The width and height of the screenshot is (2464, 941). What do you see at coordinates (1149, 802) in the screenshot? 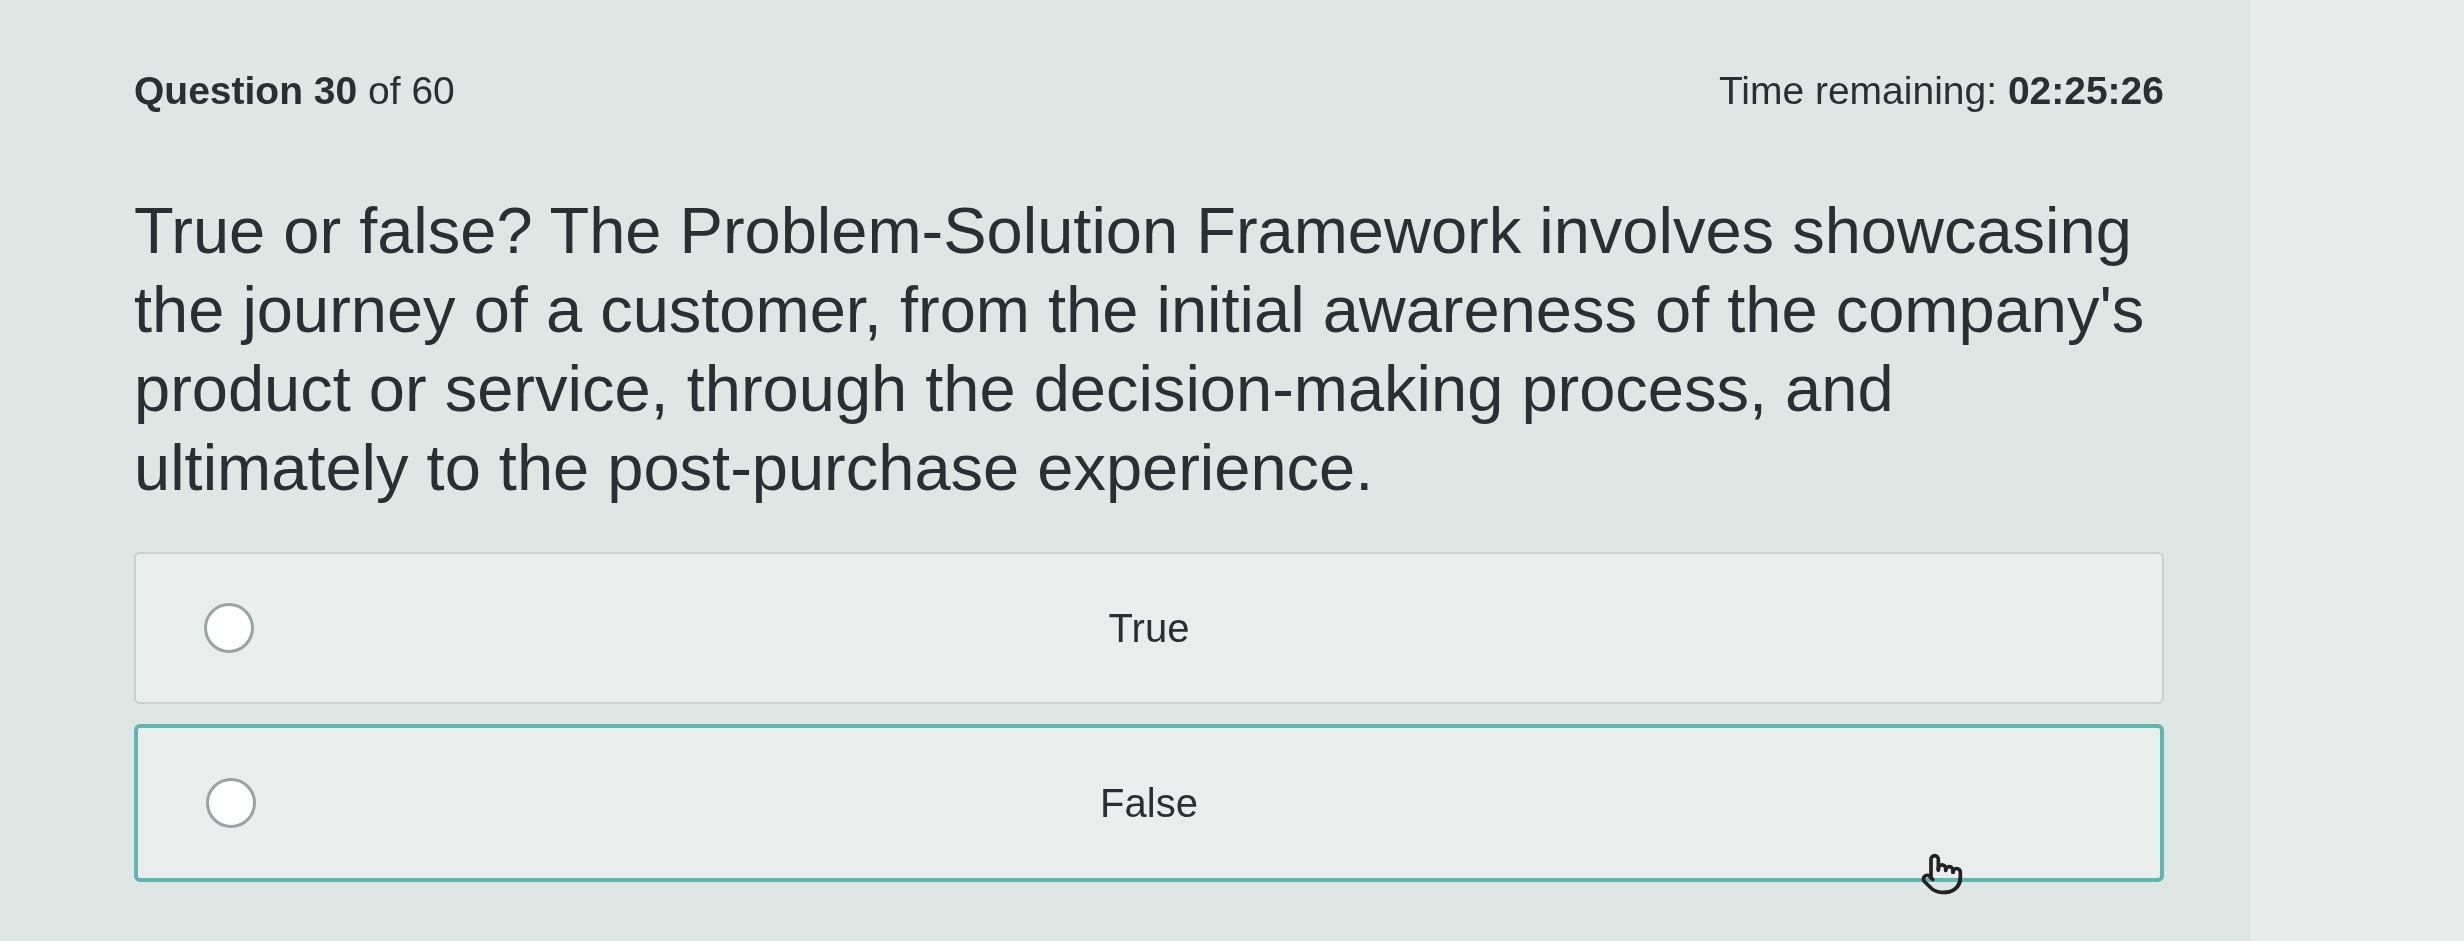
I see `answer-option: False` at bounding box center [1149, 802].